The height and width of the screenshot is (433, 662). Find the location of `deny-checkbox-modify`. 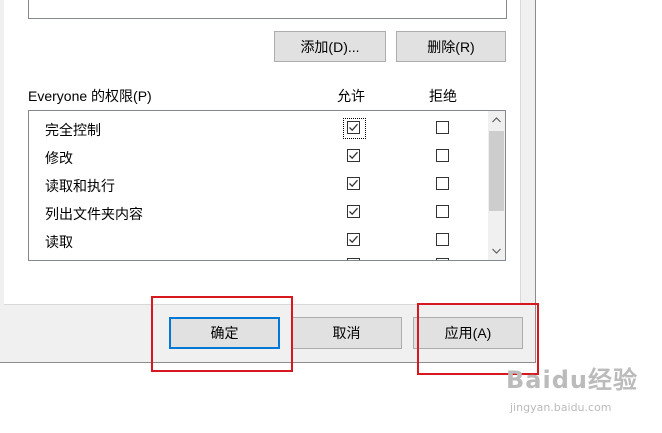

deny-checkbox-modify is located at coordinates (442, 155).